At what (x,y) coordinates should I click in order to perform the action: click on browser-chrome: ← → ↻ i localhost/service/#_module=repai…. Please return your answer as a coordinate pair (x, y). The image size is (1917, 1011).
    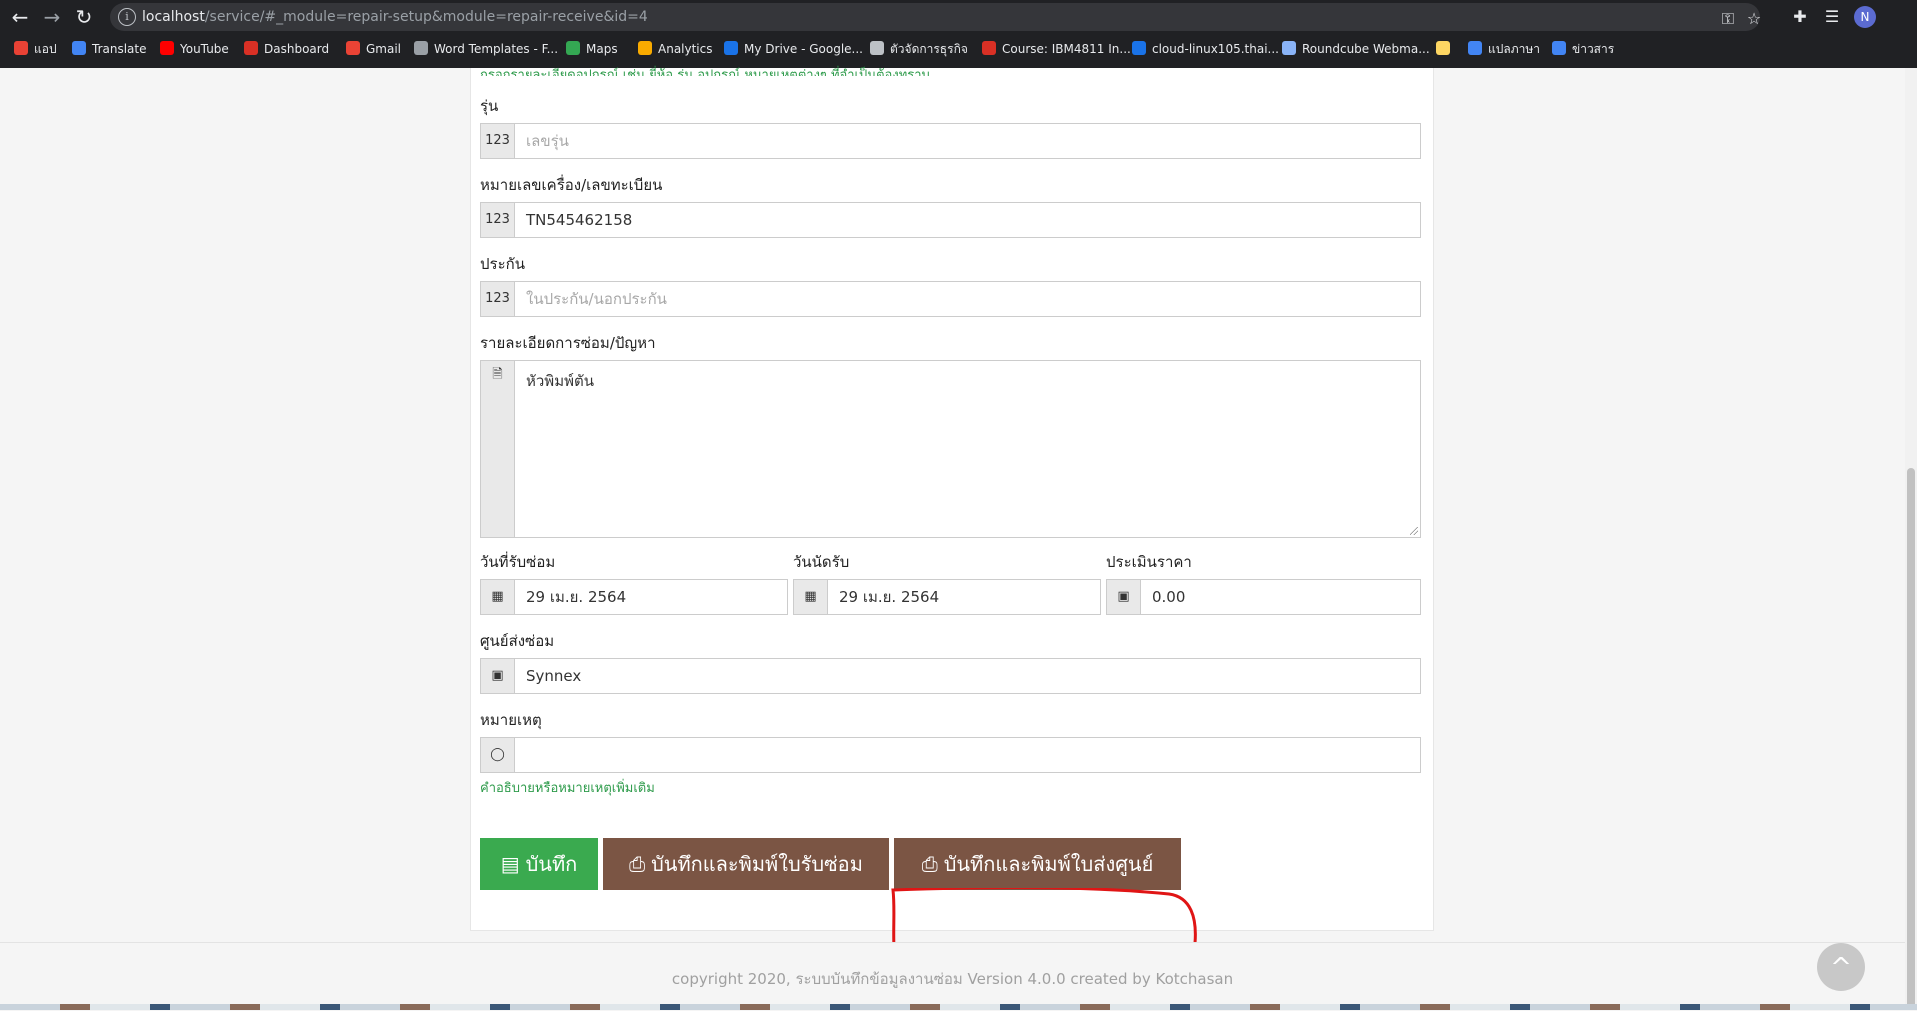
    Looking at the image, I should click on (958, 34).